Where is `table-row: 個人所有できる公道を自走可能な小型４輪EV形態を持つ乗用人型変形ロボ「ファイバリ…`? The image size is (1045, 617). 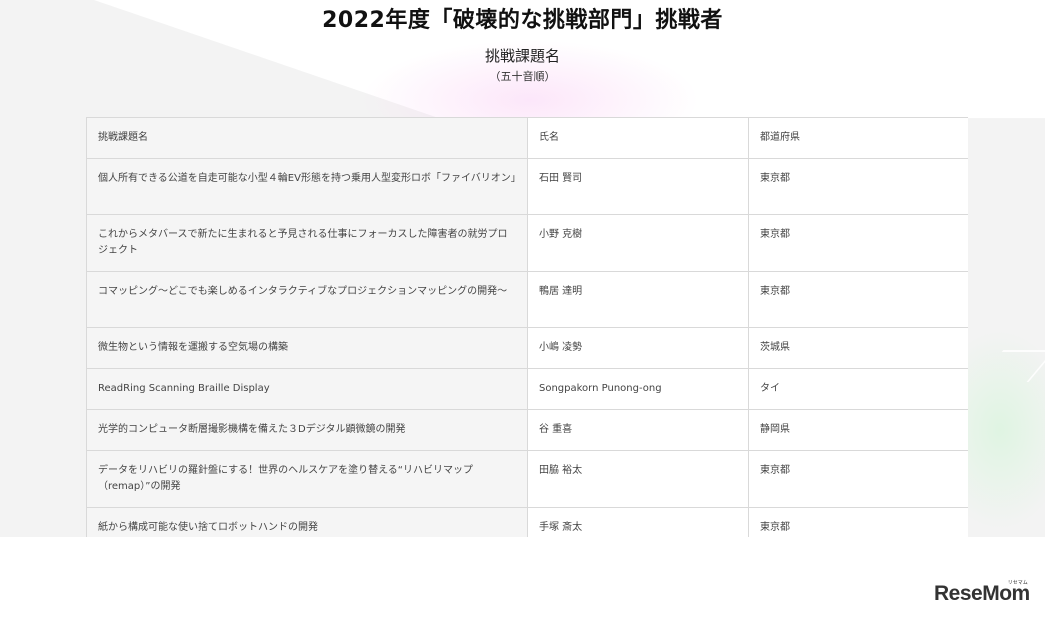 table-row: 個人所有できる公道を自走可能な小型４輪EV形態を持つ乗用人型変形ロボ「ファイバリ… is located at coordinates (527, 186).